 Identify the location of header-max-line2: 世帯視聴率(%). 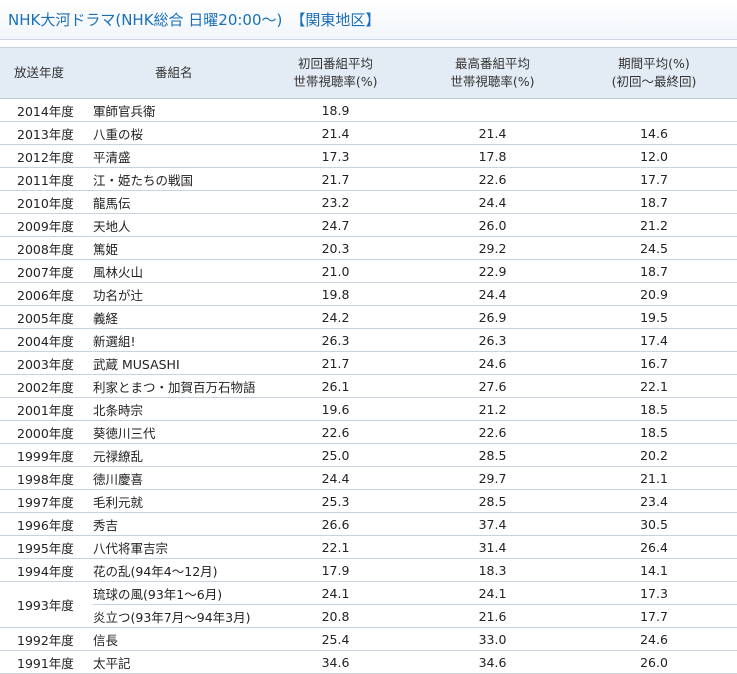
(492, 81).